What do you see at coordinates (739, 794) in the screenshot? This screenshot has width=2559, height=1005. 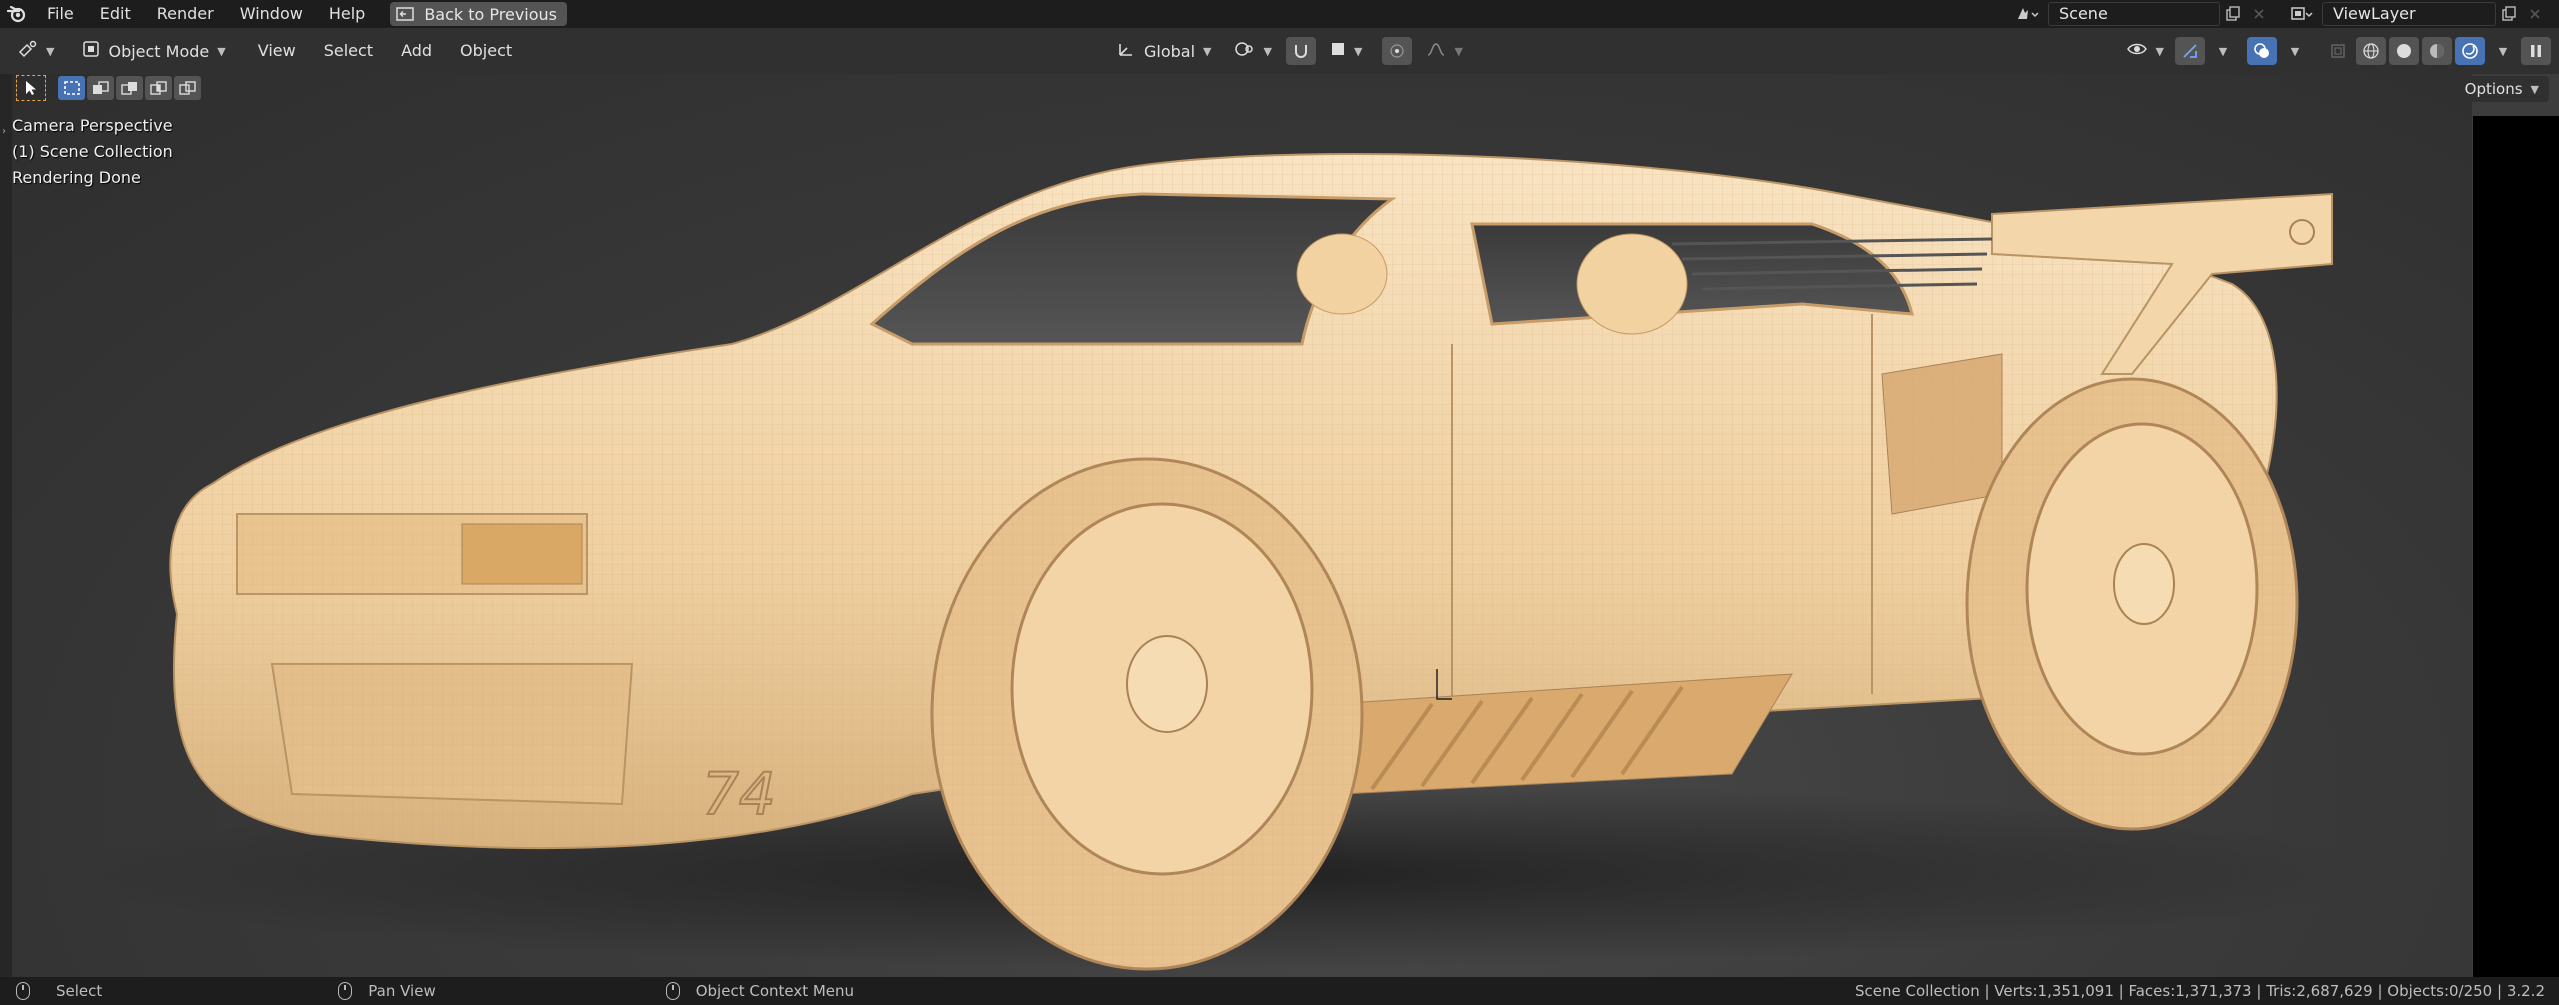 I see `car-number: 74` at bounding box center [739, 794].